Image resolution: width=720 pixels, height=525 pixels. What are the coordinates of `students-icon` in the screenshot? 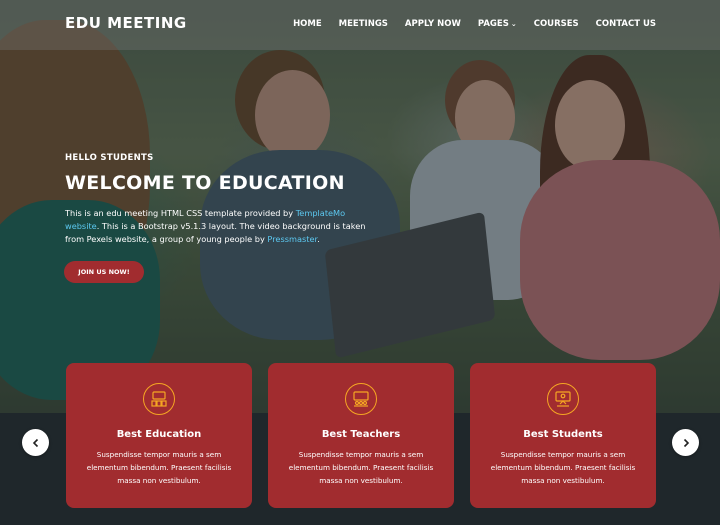 It's located at (563, 399).